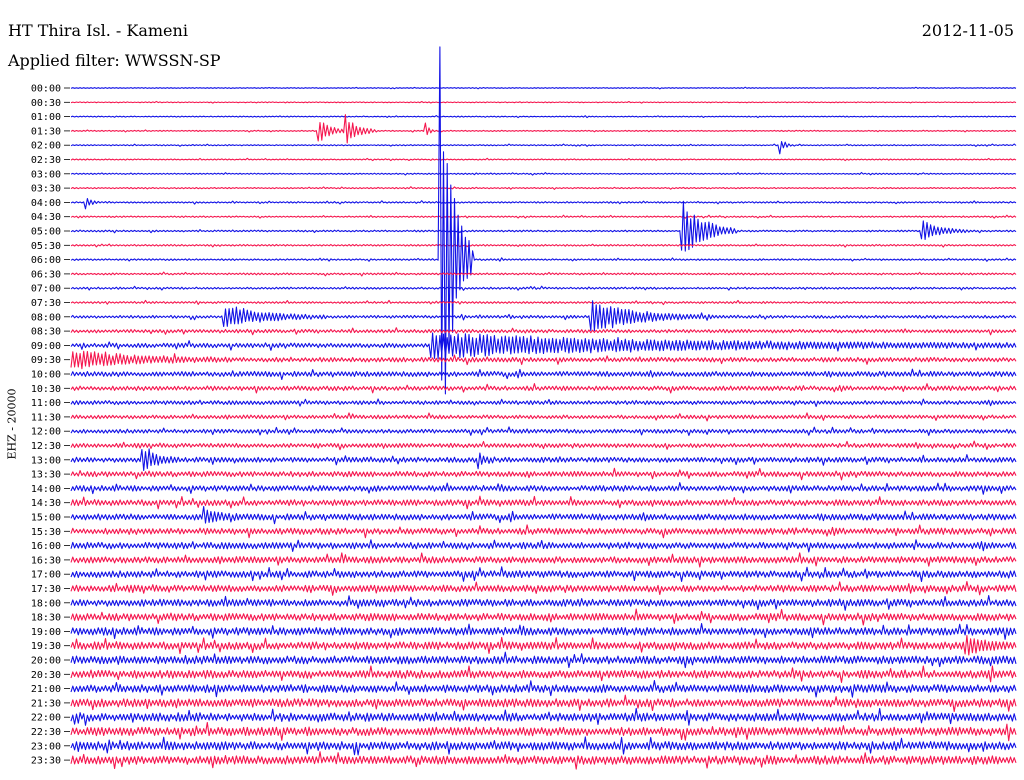 The height and width of the screenshot is (780, 1024). Describe the element at coordinates (46, 532) in the screenshot. I see `row-time-label: 15:30` at that location.